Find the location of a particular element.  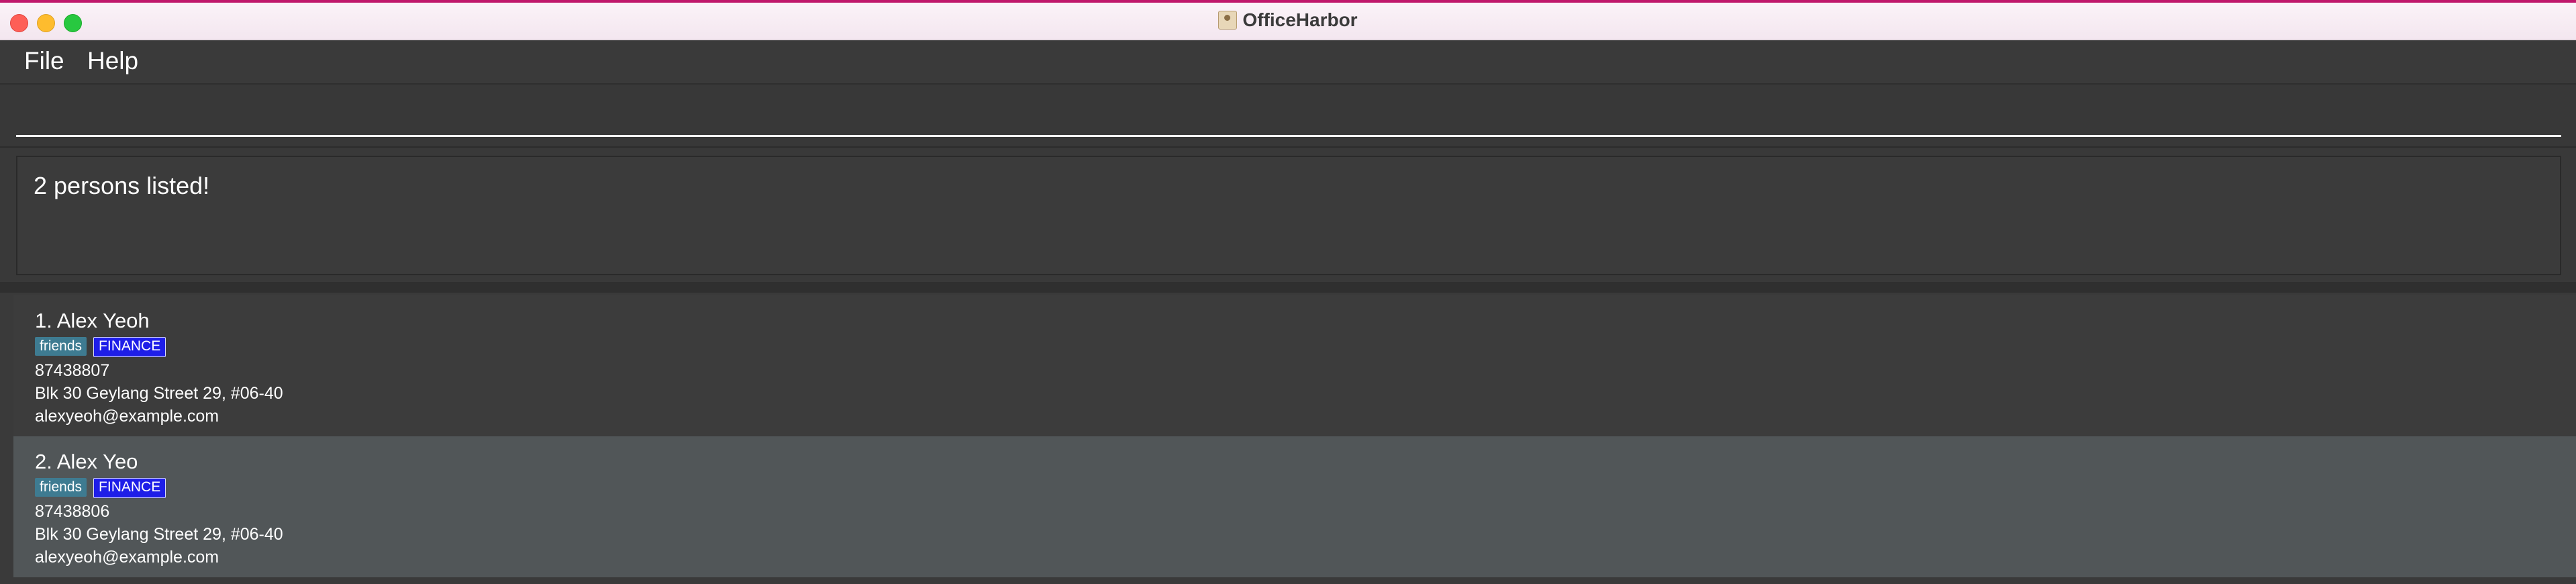

menu-bar: File Help is located at coordinates (1288, 62).